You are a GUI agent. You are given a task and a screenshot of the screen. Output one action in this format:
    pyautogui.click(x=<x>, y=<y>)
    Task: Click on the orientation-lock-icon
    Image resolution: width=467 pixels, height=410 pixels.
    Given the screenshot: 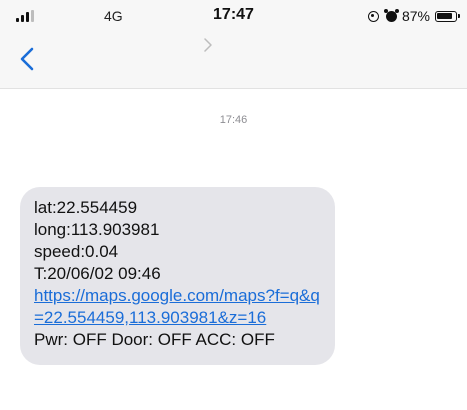 What is the action you would take?
    pyautogui.click(x=373, y=16)
    